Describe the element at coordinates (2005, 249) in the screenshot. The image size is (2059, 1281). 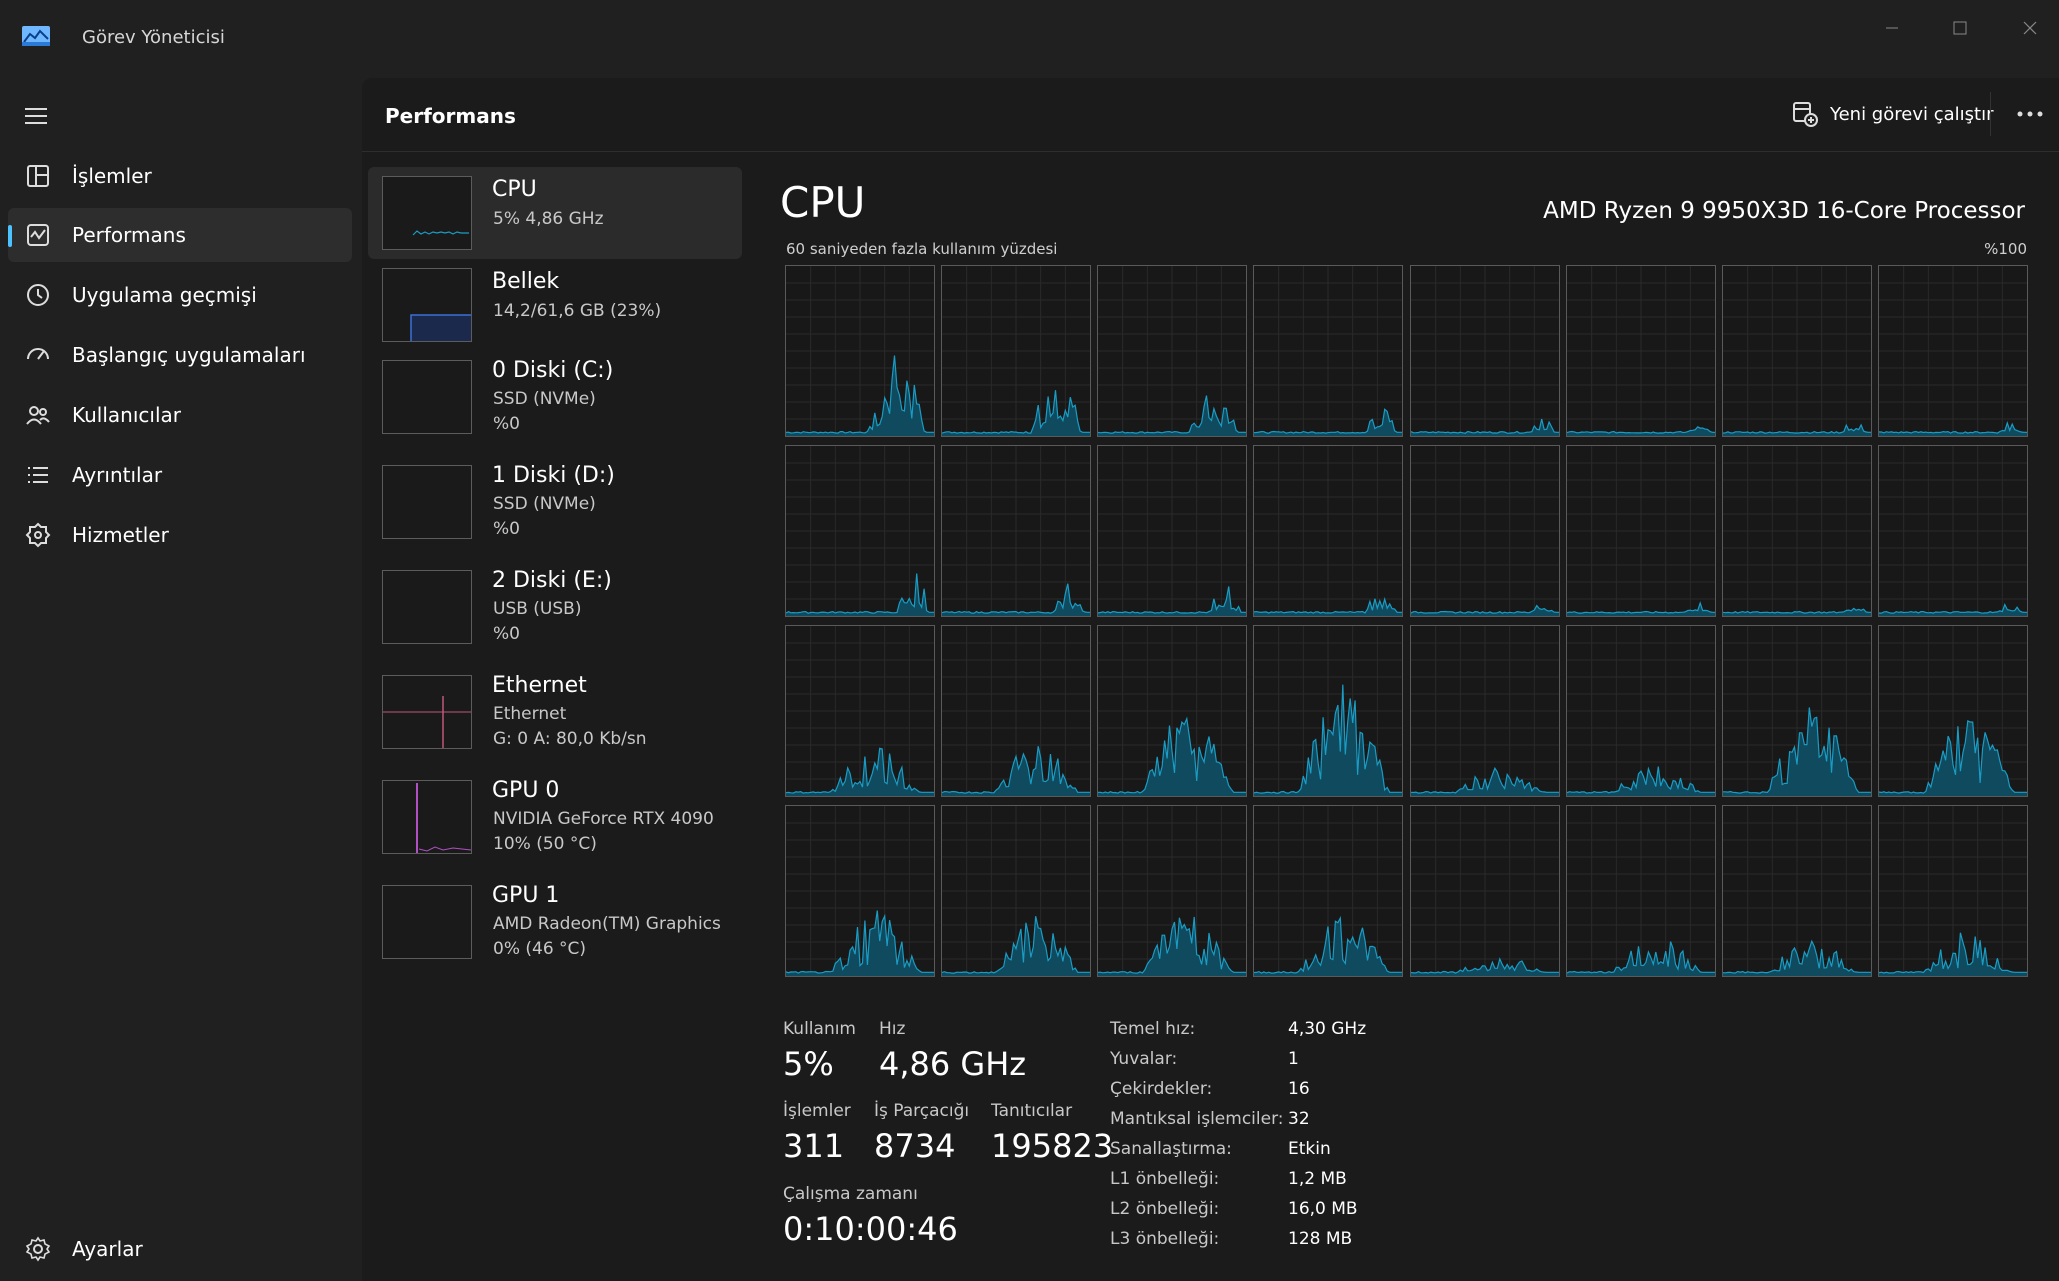
I see `chart-max-label: %100` at that location.